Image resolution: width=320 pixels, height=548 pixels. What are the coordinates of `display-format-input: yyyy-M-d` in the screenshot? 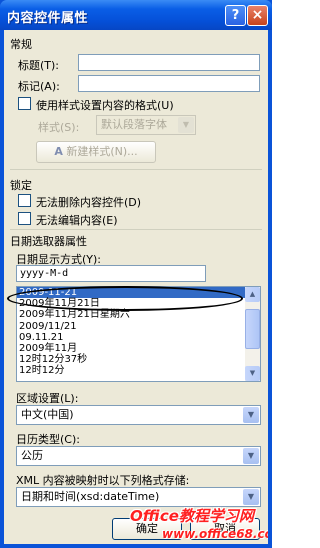 It's located at (111, 273).